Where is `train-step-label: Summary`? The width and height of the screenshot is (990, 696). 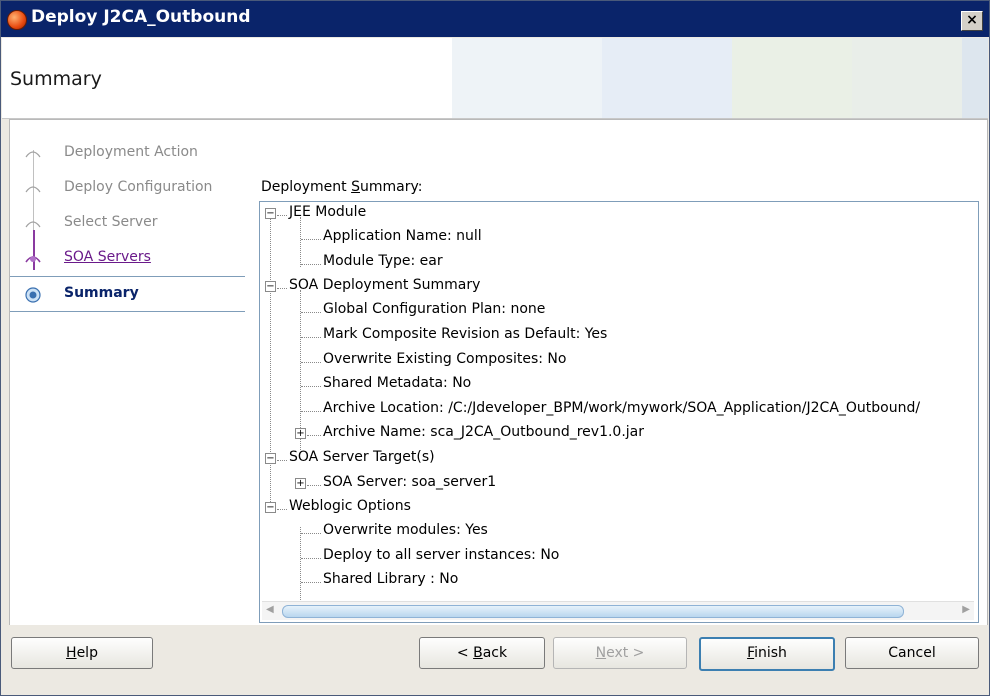 train-step-label: Summary is located at coordinates (101, 293).